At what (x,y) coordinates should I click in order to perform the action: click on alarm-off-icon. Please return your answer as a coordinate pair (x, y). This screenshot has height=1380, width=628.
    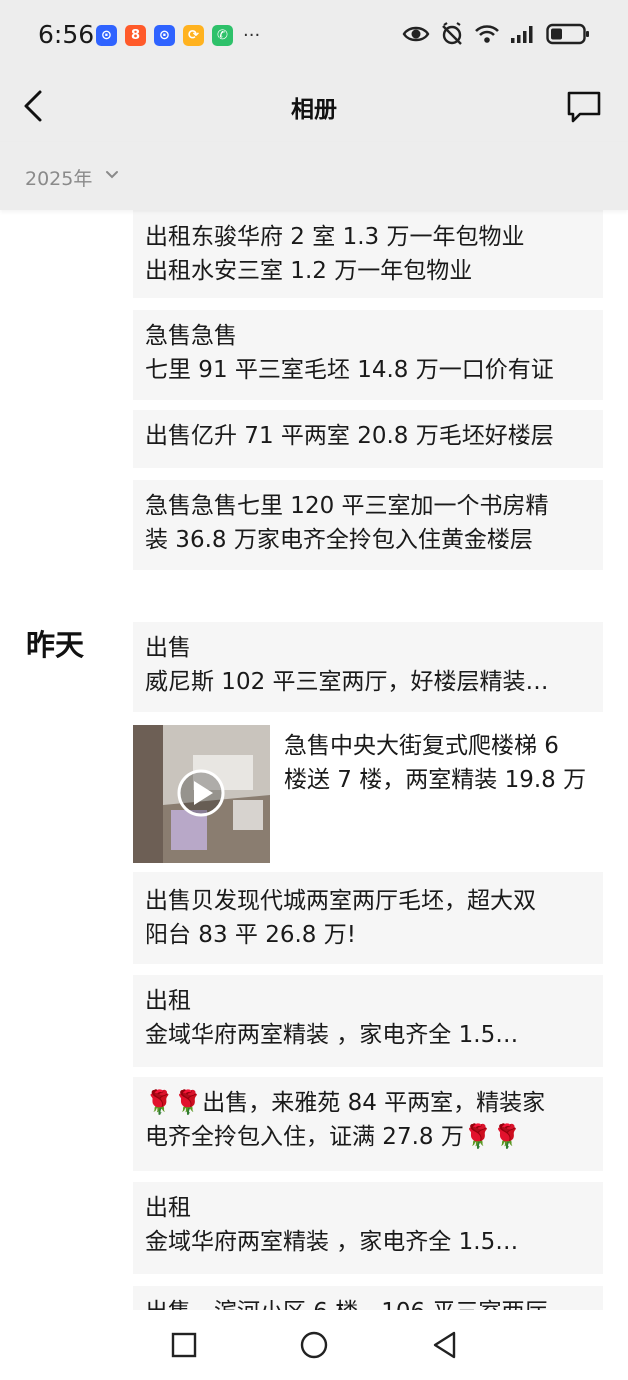
    Looking at the image, I should click on (452, 33).